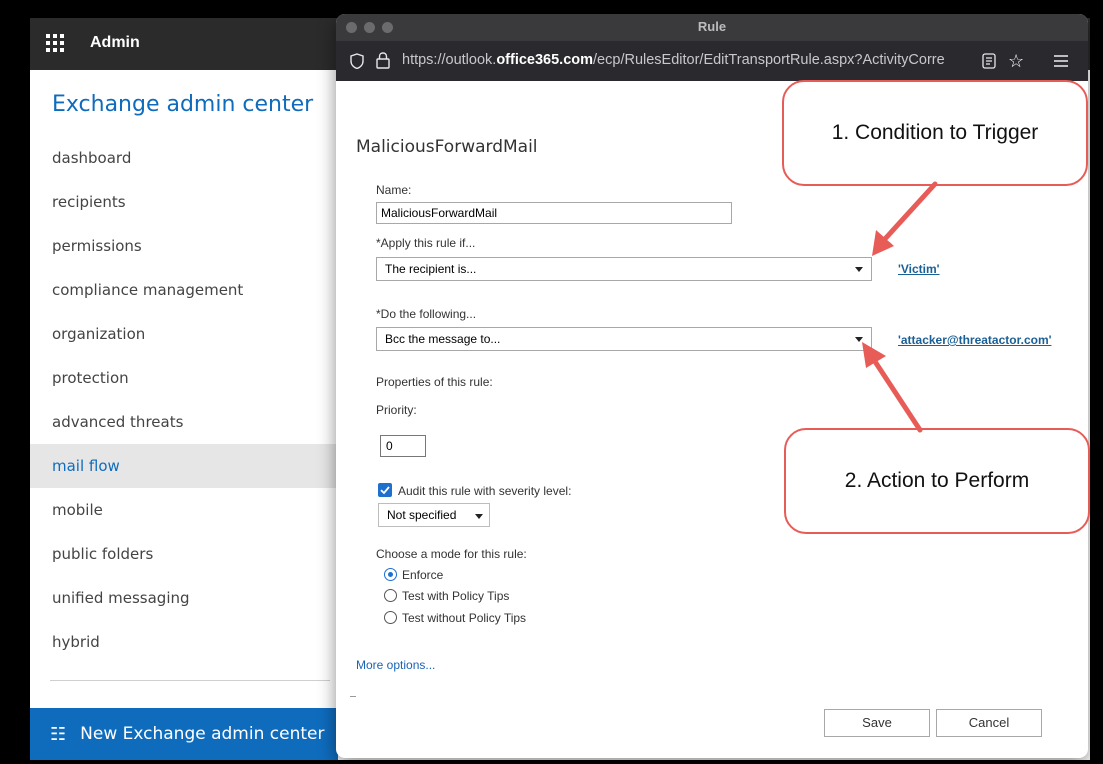  Describe the element at coordinates (184, 158) in the screenshot. I see `sidebar-item-dashboard: dashboard` at that location.